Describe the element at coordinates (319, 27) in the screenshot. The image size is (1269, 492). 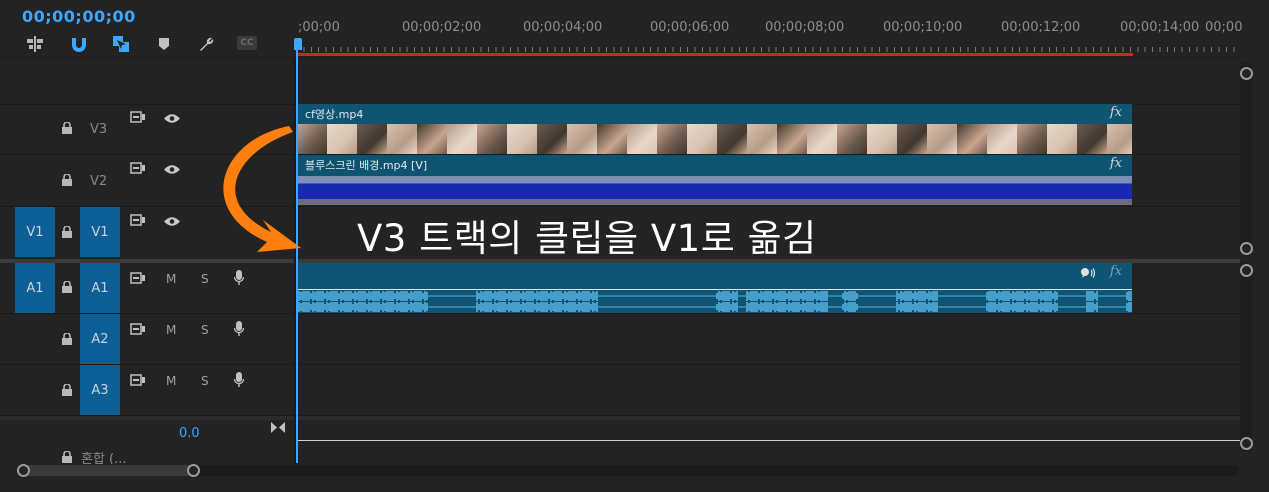
I see `ruler-tick-label: ;00;00` at that location.